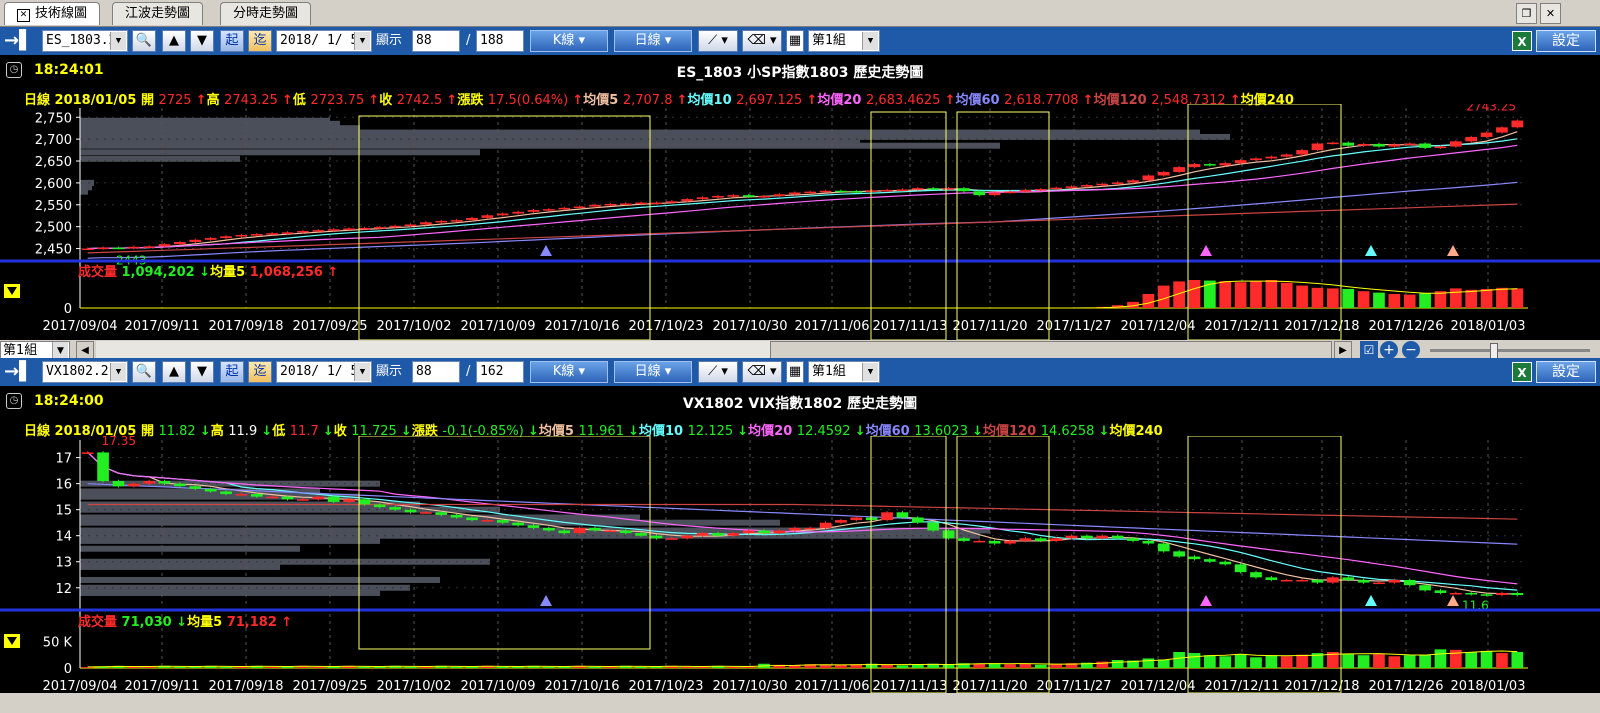 This screenshot has height=713, width=1600. Describe the element at coordinates (1369, 350) in the screenshot. I see `checkbox-icon: ☑` at that location.